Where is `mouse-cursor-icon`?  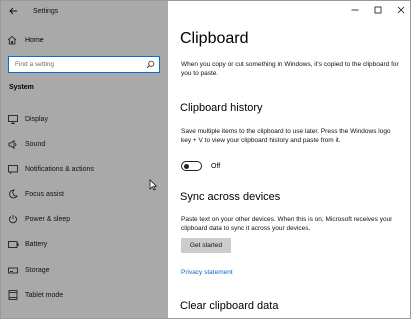 mouse-cursor-icon is located at coordinates (153, 185).